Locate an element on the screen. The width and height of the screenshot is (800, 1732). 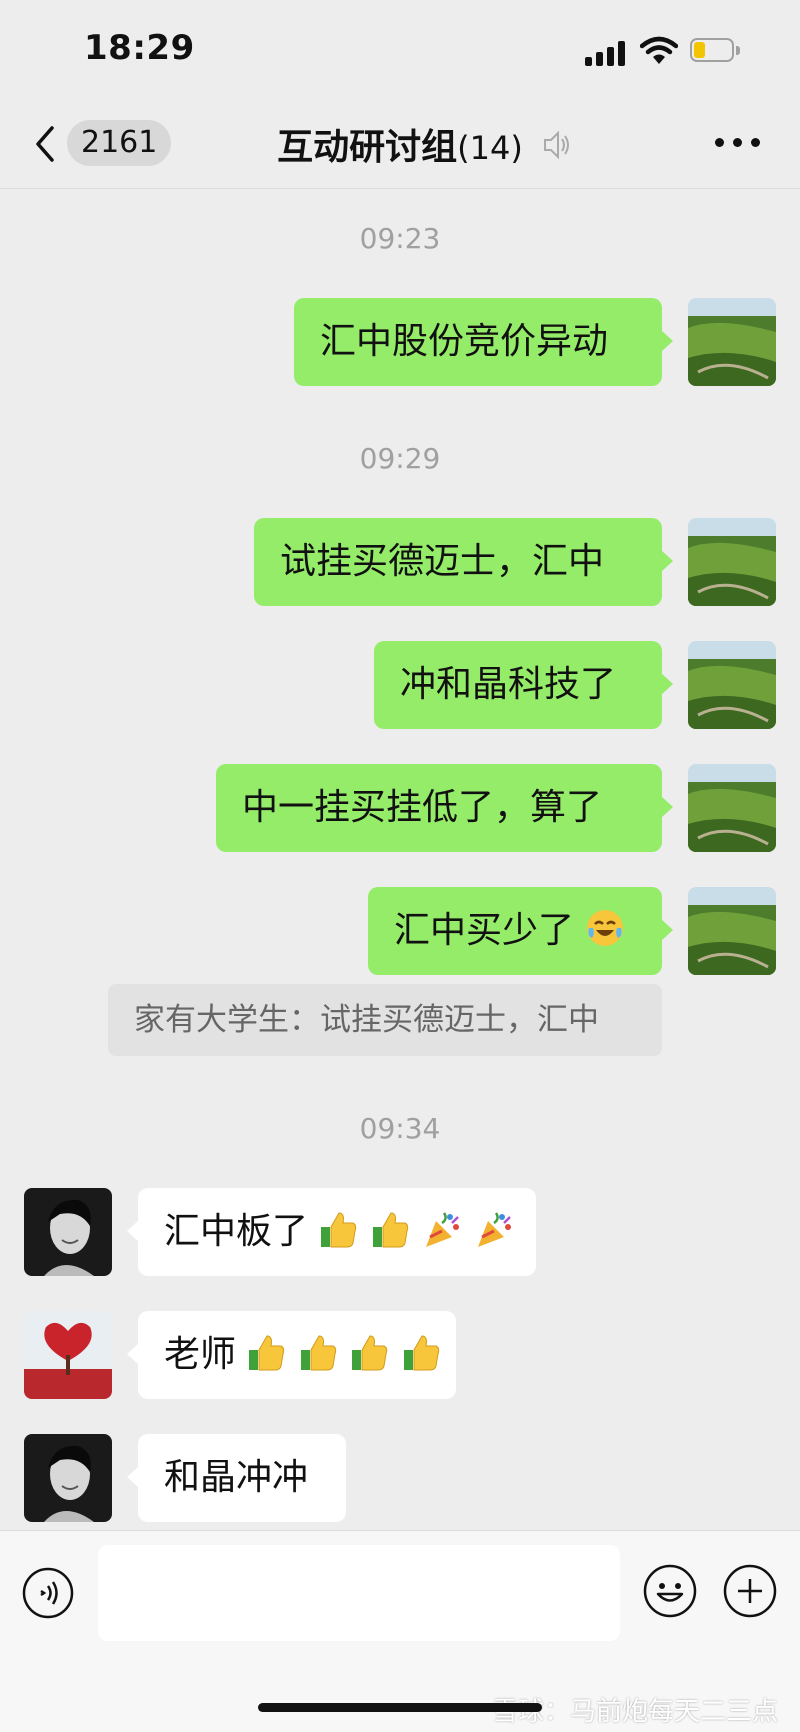
message-timestamp: 09:23 is located at coordinates (400, 238).